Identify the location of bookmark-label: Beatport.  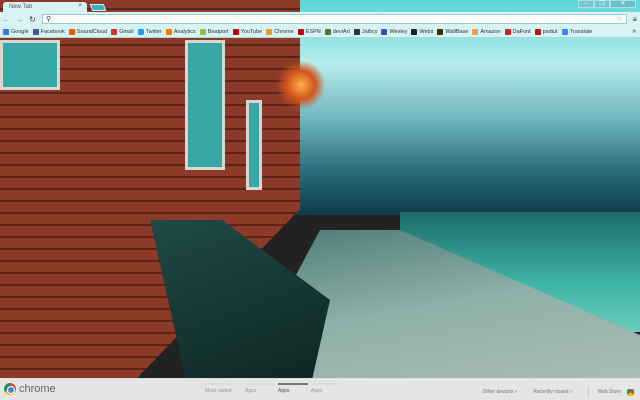
(218, 31).